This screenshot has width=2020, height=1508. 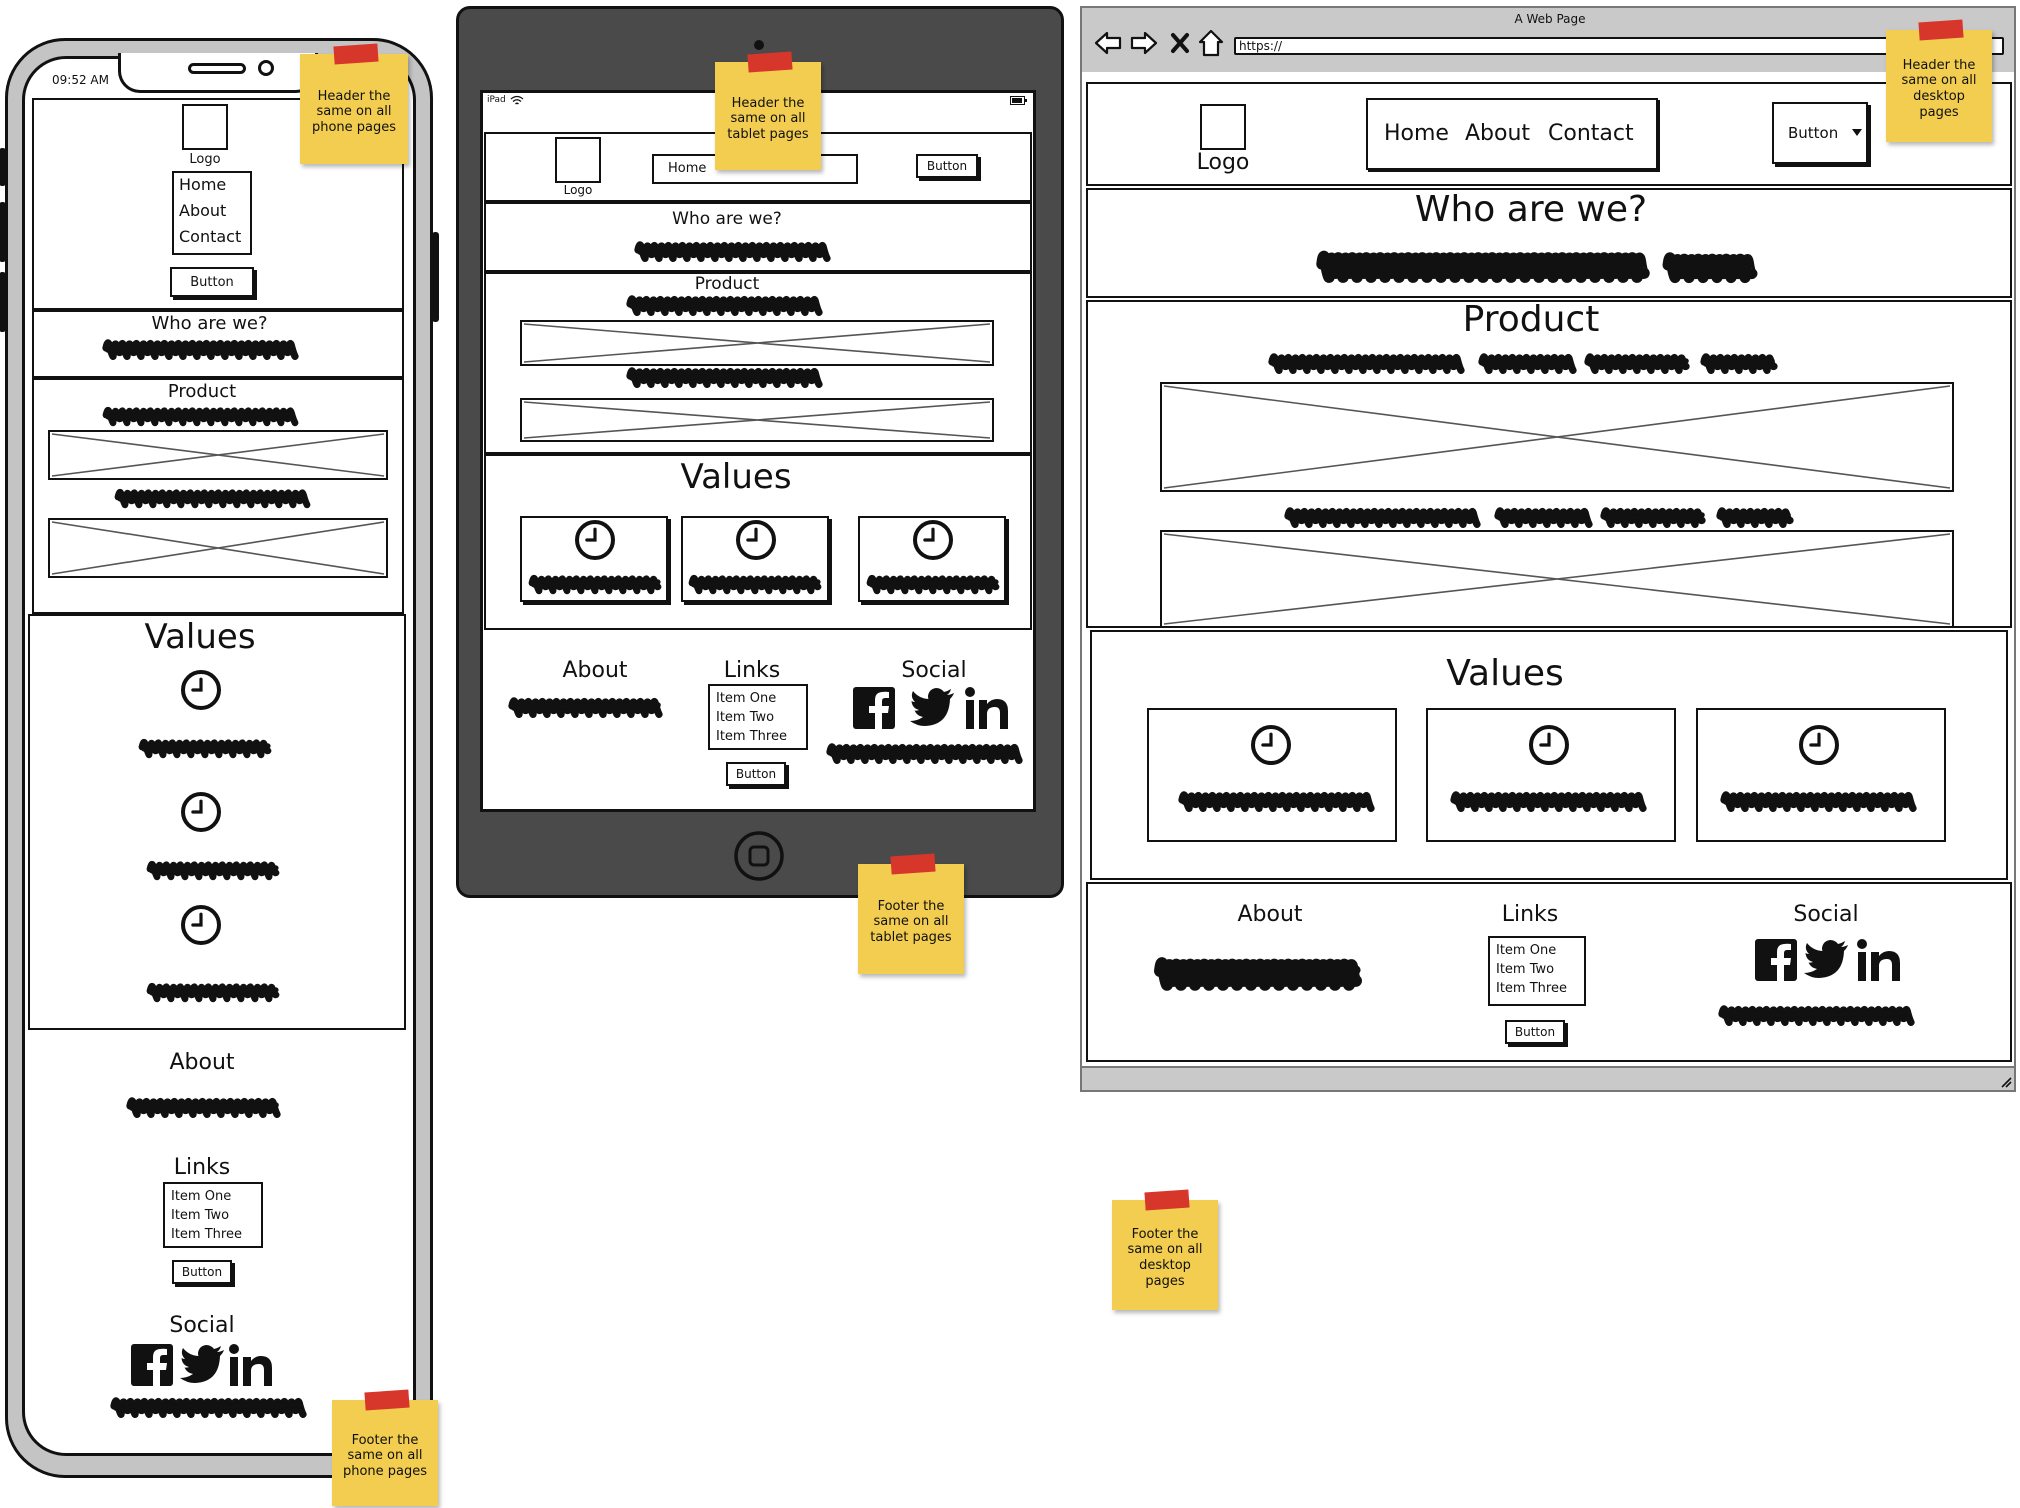 I want to click on phone-links-heading: Links, so click(x=202, y=1167).